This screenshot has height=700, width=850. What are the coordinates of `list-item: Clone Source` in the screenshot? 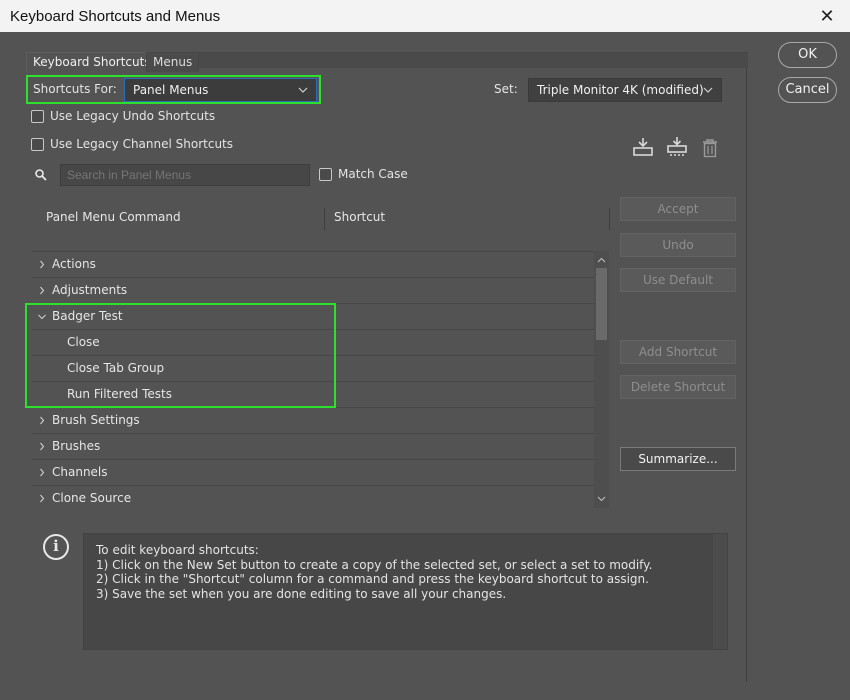 It's located at (313, 497).